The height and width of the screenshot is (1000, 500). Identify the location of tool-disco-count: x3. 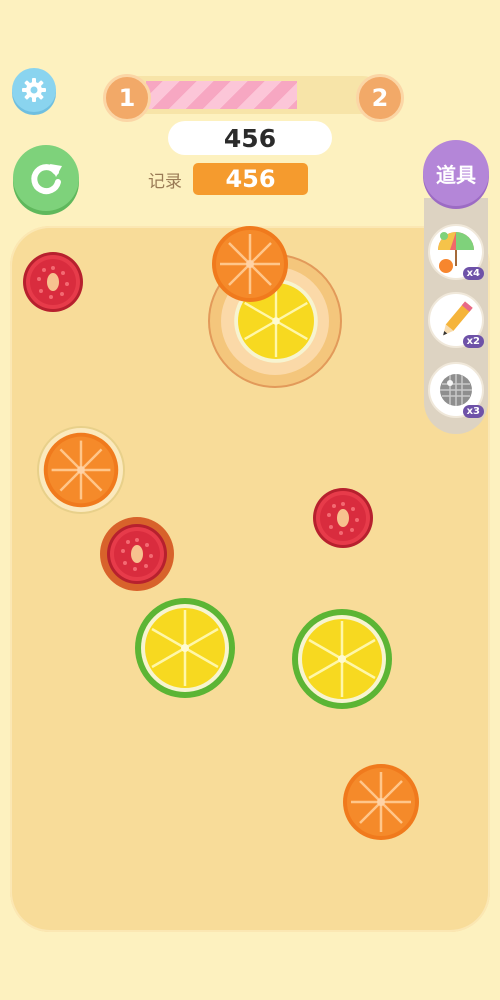
(473, 411).